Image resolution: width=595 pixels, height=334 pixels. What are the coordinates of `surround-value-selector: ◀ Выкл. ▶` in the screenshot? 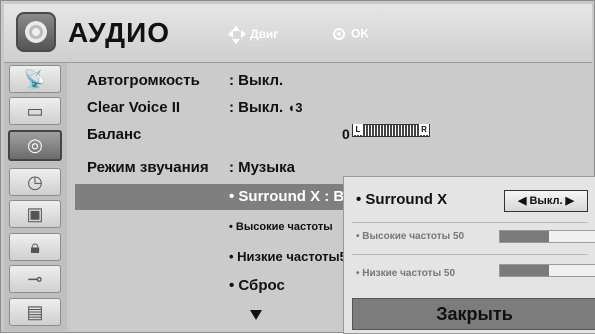 It's located at (546, 201).